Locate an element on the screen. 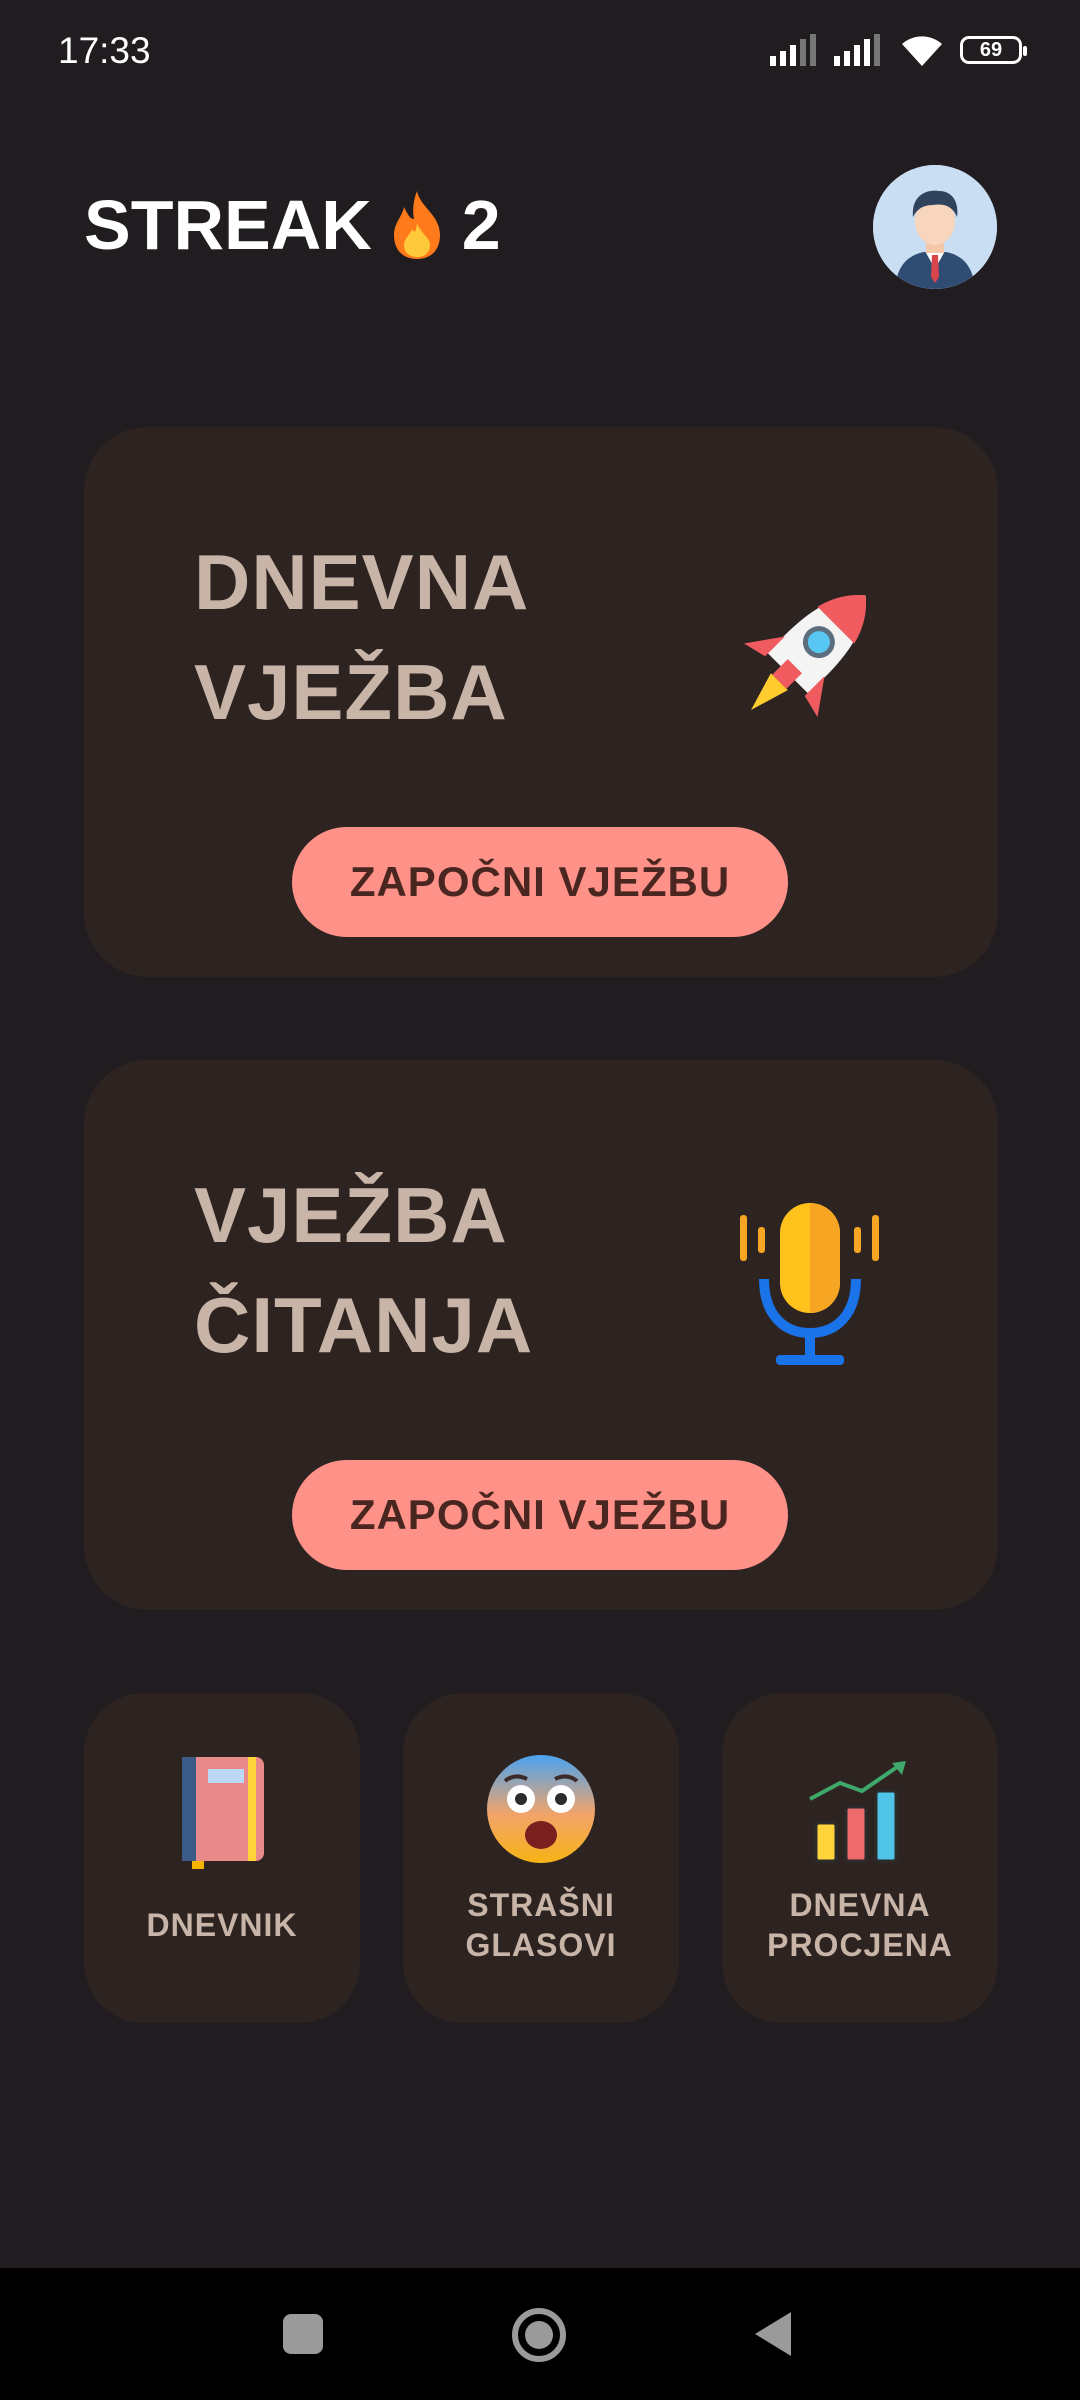  start-exercise-button: ZAPOČNI VJEŽBU is located at coordinates (540, 882).